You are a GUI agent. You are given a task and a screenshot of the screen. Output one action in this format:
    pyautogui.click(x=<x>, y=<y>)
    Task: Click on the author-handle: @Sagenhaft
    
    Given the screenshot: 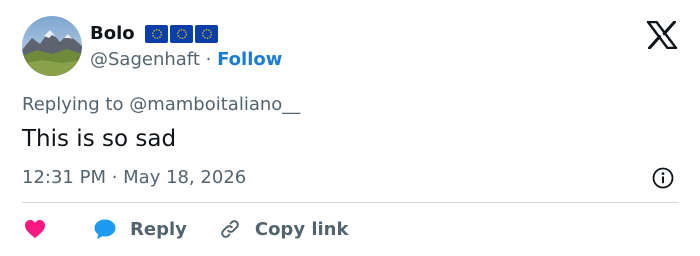 What is the action you would take?
    pyautogui.click(x=145, y=59)
    